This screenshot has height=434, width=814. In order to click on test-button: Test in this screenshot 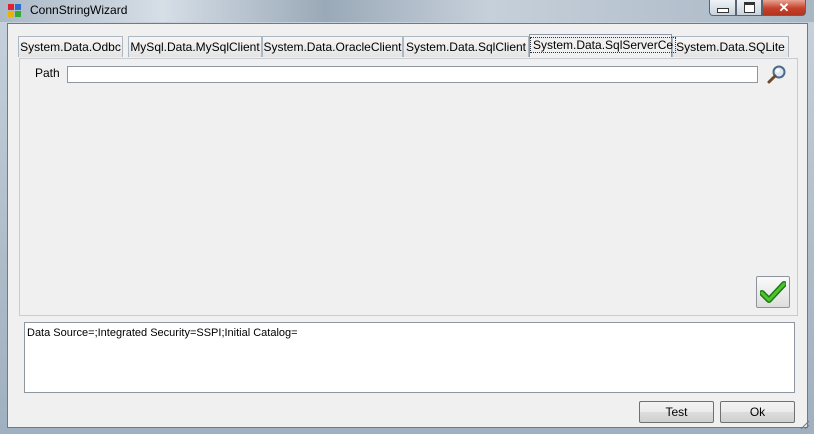, I will do `click(676, 412)`.